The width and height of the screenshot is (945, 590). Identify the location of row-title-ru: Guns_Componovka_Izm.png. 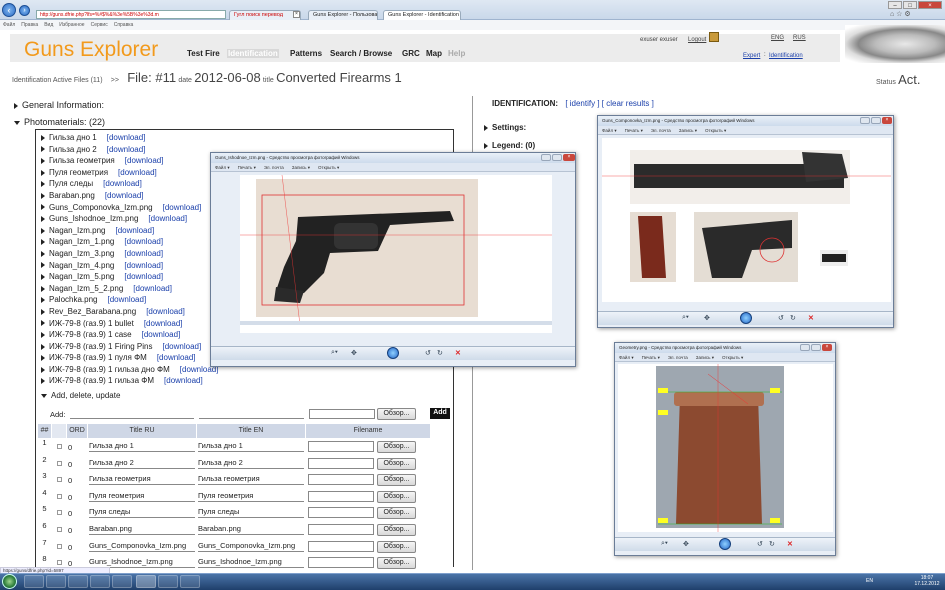
(142, 546).